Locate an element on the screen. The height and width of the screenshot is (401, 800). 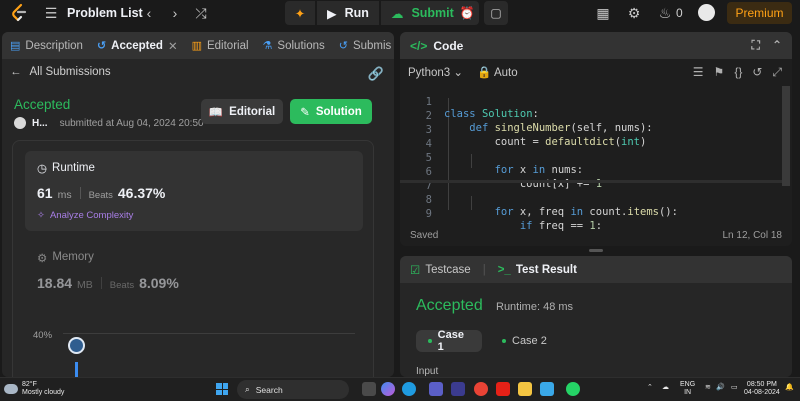
link-icon: 🔗 is located at coordinates (376, 74).